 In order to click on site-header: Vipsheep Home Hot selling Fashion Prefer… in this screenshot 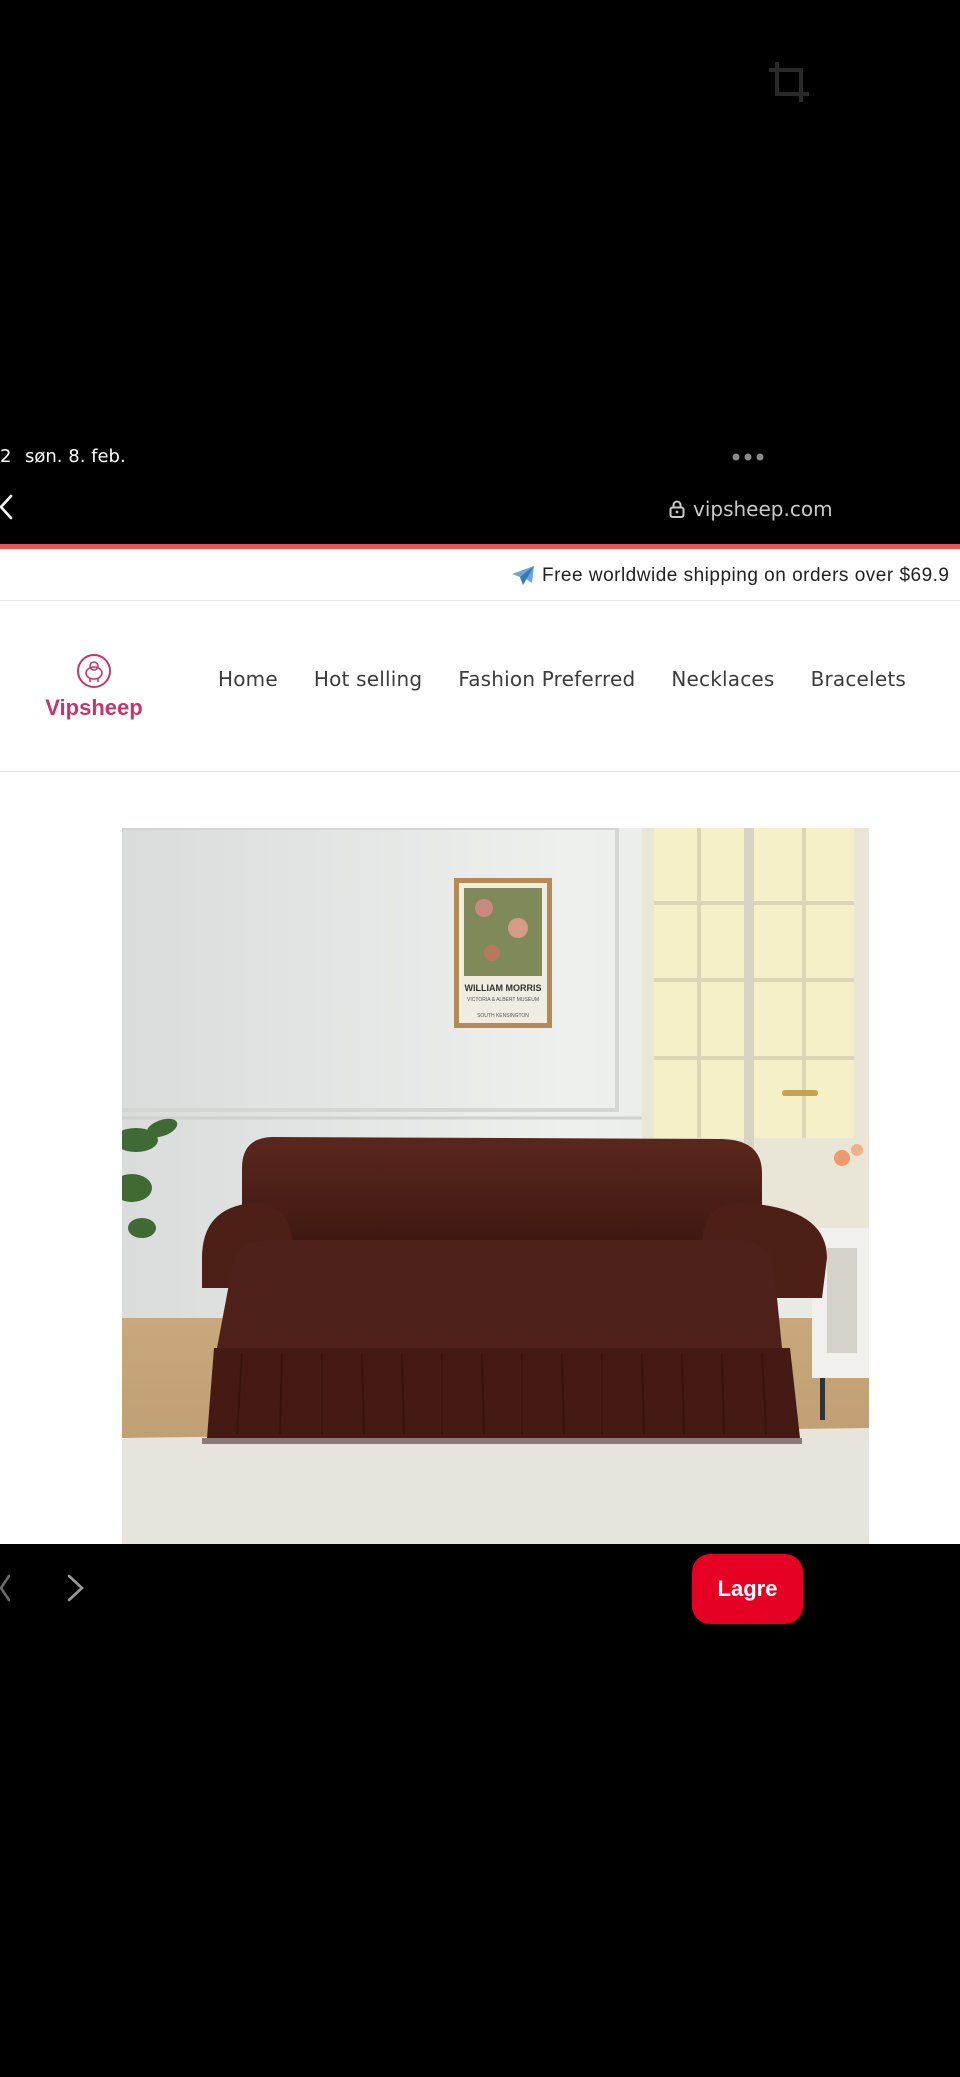, I will do `click(480, 686)`.